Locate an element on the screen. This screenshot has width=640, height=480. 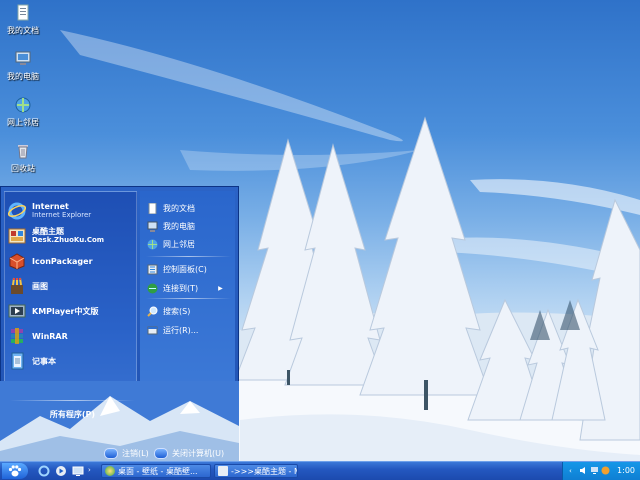
desktop-icon-label: 回收站 is located at coordinates (23, 168).